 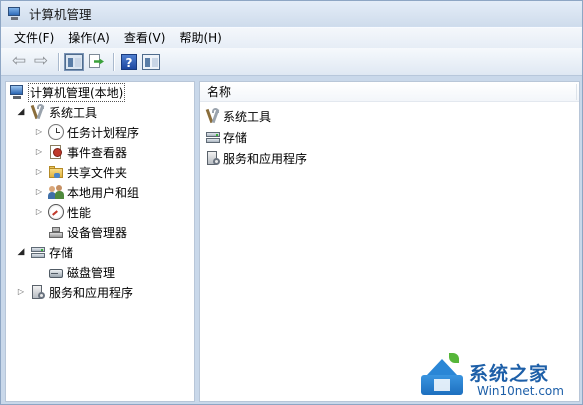 I want to click on column-divider, so click(x=576, y=92).